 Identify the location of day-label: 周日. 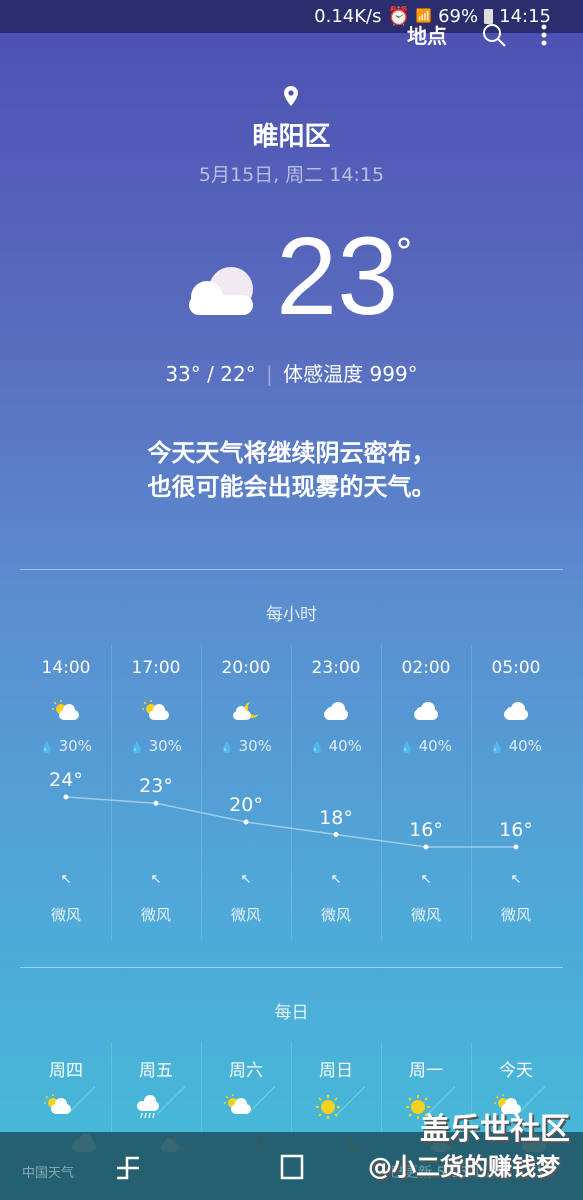
(336, 1071).